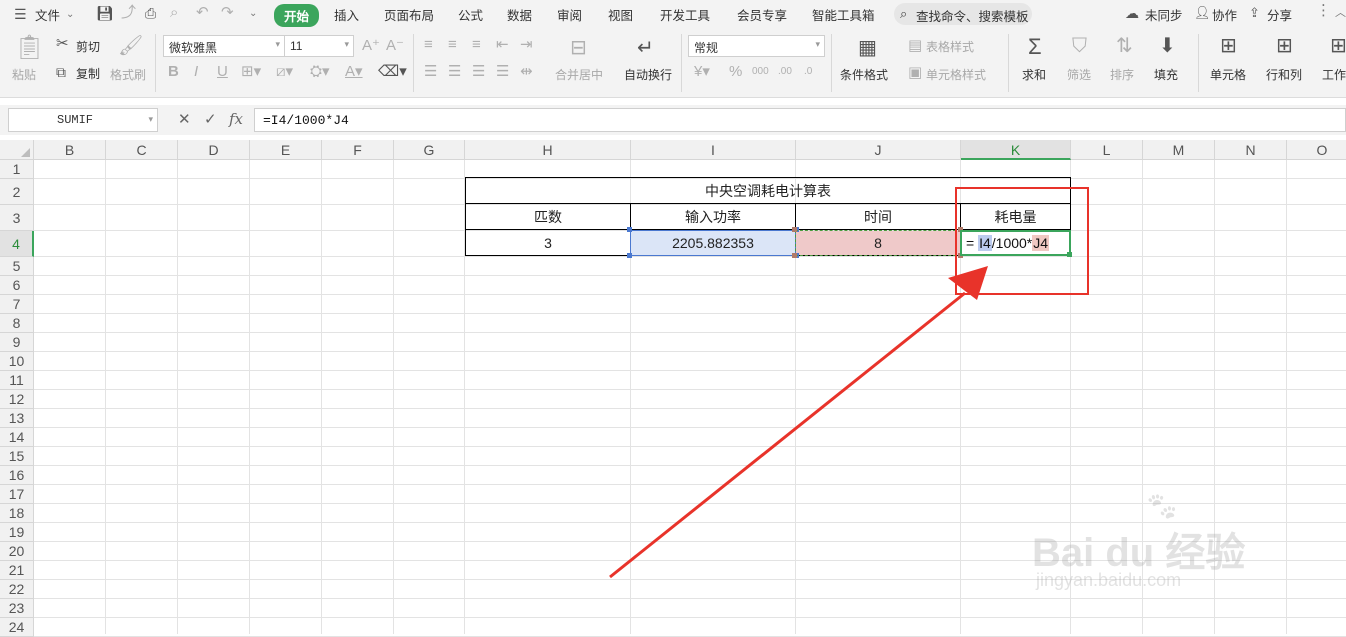  I want to click on align-bottom-icon: ≡, so click(476, 45).